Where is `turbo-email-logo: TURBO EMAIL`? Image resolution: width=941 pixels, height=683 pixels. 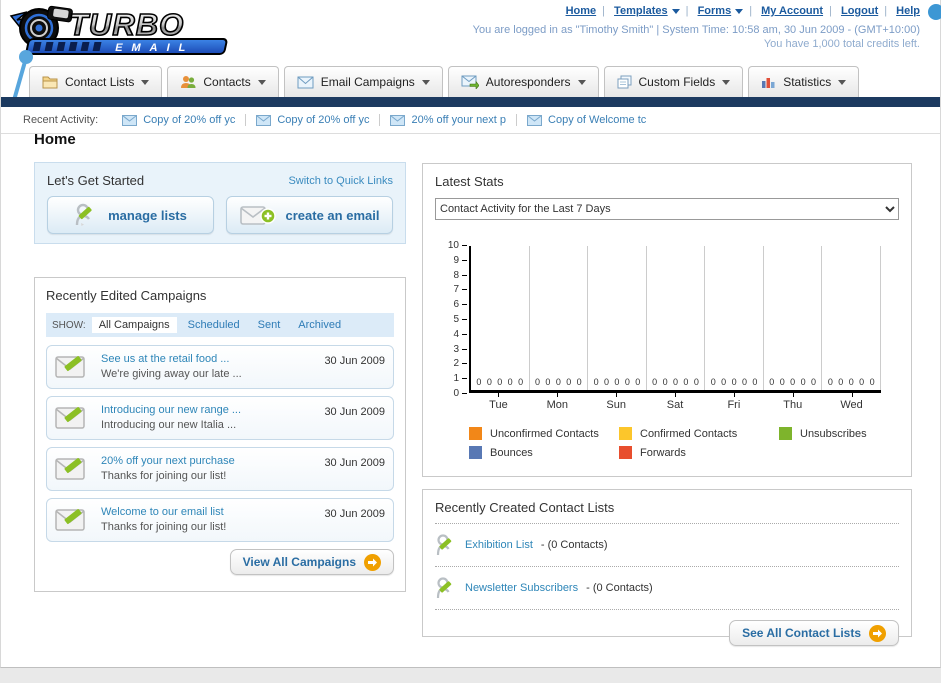 turbo-email-logo: TURBO EMAIL is located at coordinates (123, 31).